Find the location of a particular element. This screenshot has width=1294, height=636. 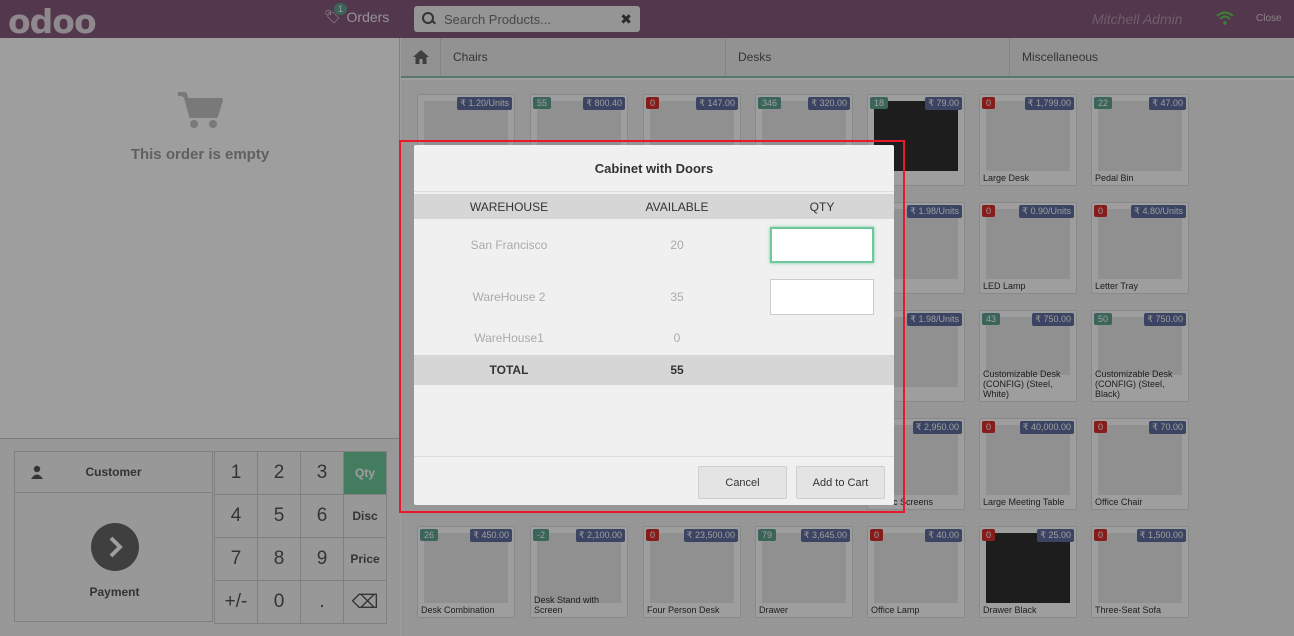

available-qty: 35 is located at coordinates (677, 297).